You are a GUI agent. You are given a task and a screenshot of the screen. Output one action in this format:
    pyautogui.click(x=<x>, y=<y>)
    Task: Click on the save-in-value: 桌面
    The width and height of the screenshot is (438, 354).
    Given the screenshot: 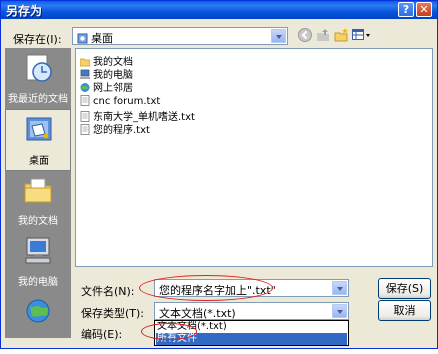 What is the action you would take?
    pyautogui.click(x=95, y=38)
    